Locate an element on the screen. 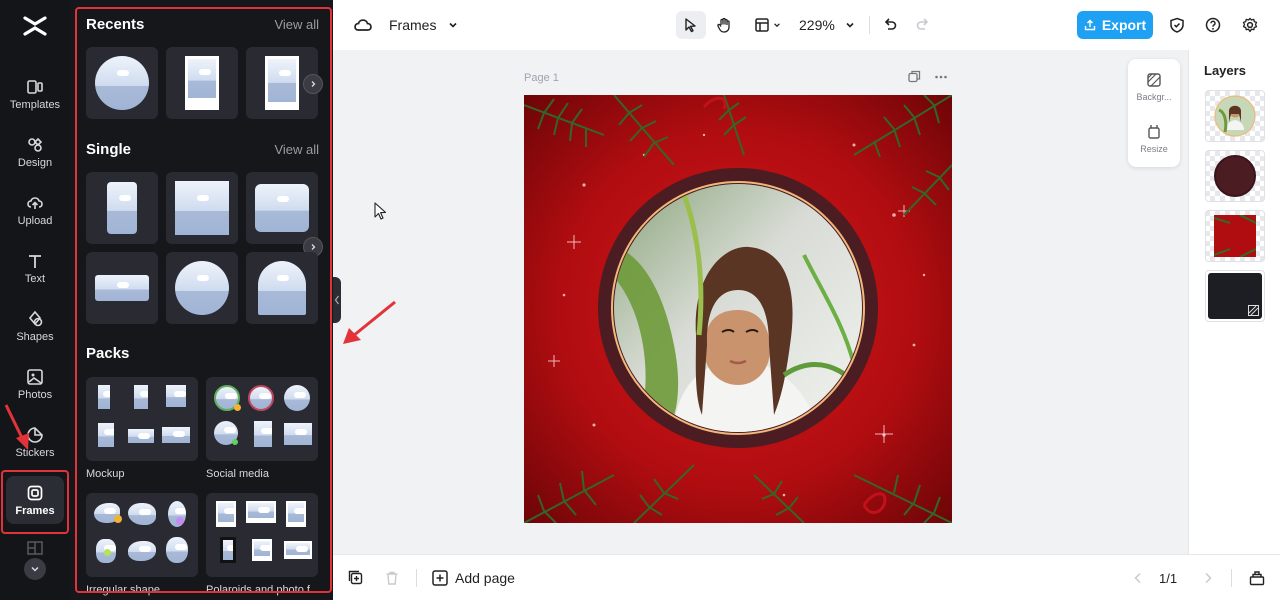 The width and height of the screenshot is (1280, 600). rail-label-text: Text is located at coordinates (35, 278).